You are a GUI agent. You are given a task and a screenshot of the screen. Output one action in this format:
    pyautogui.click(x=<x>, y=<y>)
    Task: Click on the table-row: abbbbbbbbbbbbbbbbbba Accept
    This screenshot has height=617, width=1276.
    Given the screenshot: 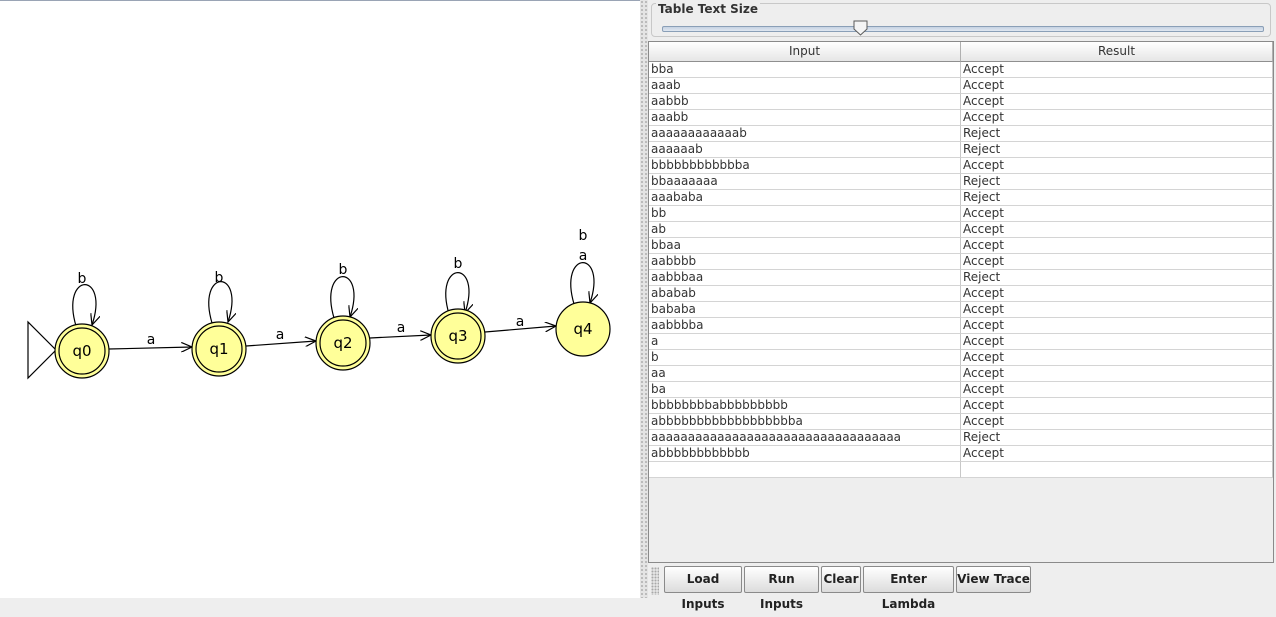 What is the action you would take?
    pyautogui.click(x=961, y=422)
    